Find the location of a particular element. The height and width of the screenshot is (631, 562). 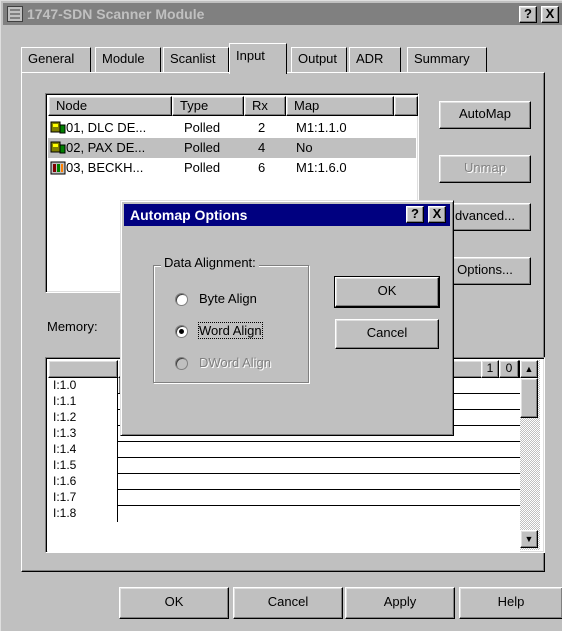

help-button: ? is located at coordinates (528, 14).